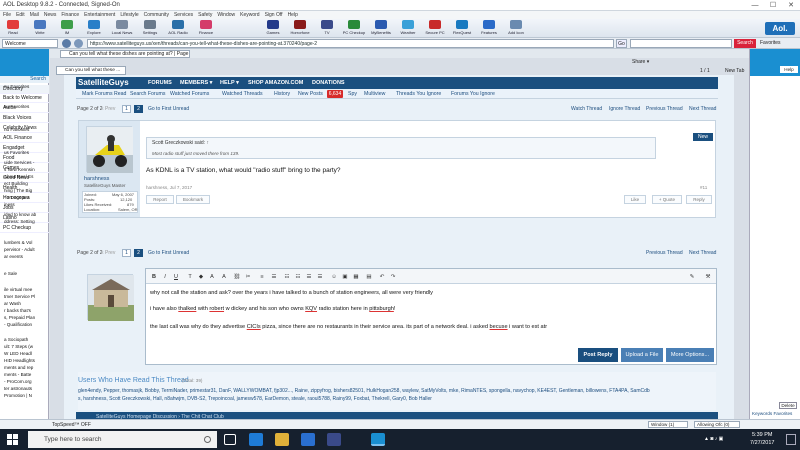 Image resolution: width=800 pixels, height=450 pixels. Describe the element at coordinates (111, 83) in the screenshot. I see `site-logo: SatelliteGuys` at that location.